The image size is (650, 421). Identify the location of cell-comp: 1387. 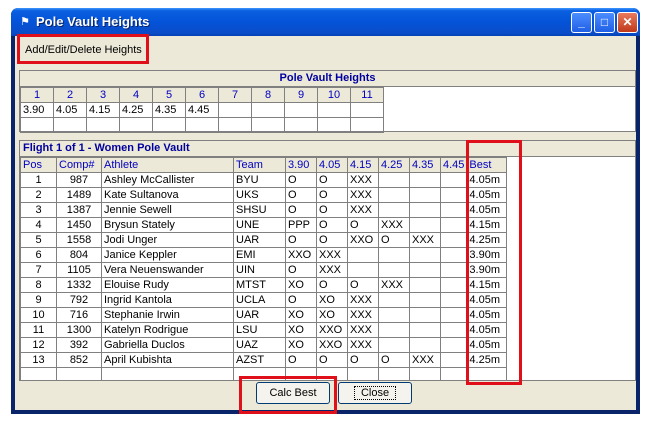
(79, 210).